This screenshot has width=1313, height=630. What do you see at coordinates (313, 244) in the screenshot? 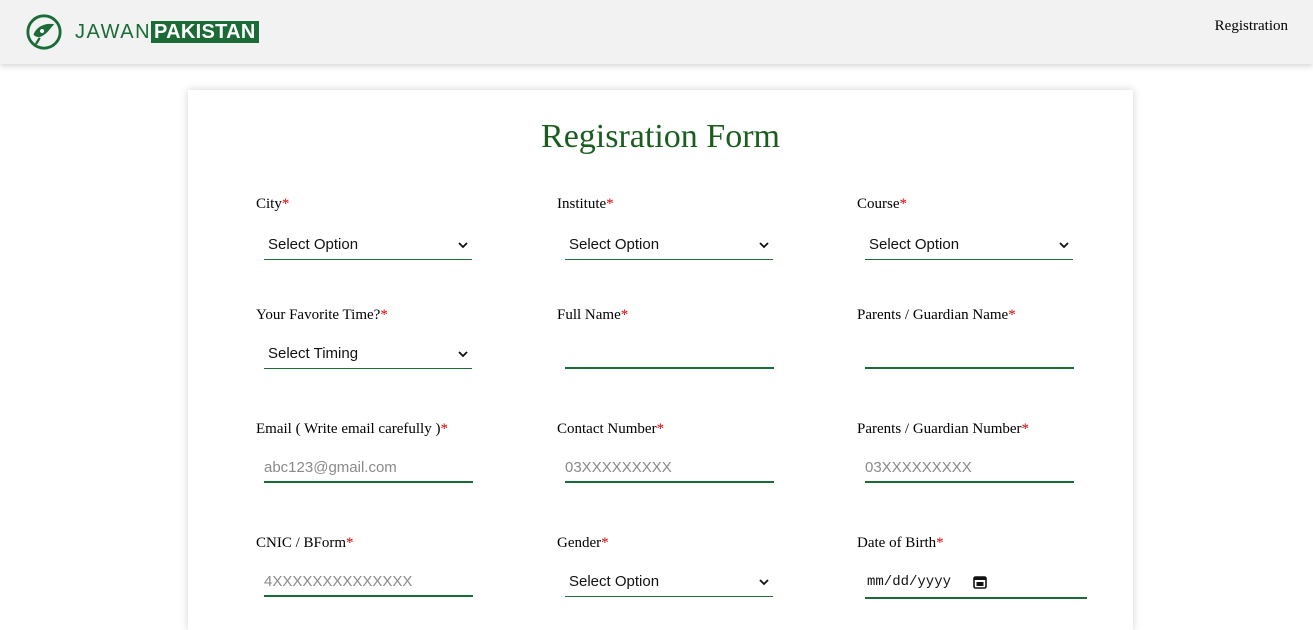
I see `city-select-value: Select Option` at bounding box center [313, 244].